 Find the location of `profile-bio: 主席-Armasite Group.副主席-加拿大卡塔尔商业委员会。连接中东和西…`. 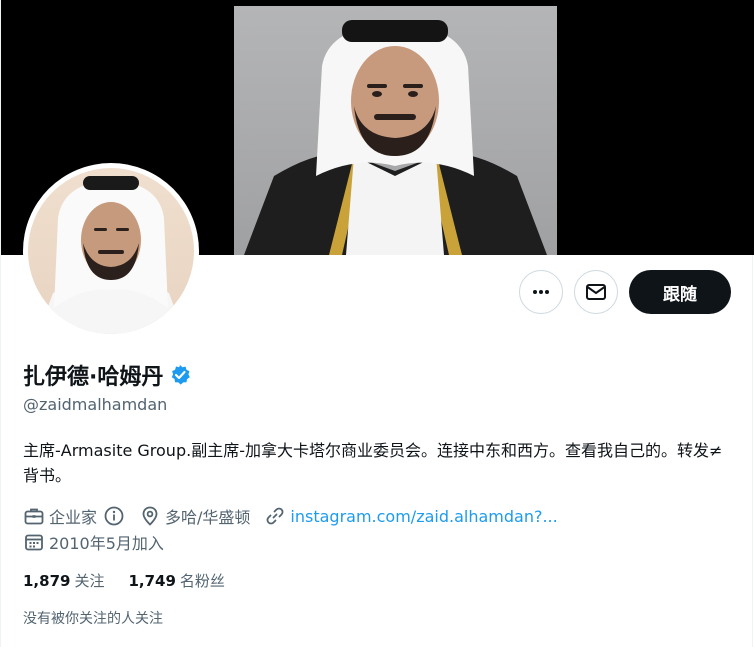

profile-bio: 主席-Armasite Group.副主席-加拿大卡塔尔商业委员会。连接中东和西… is located at coordinates (373, 463).